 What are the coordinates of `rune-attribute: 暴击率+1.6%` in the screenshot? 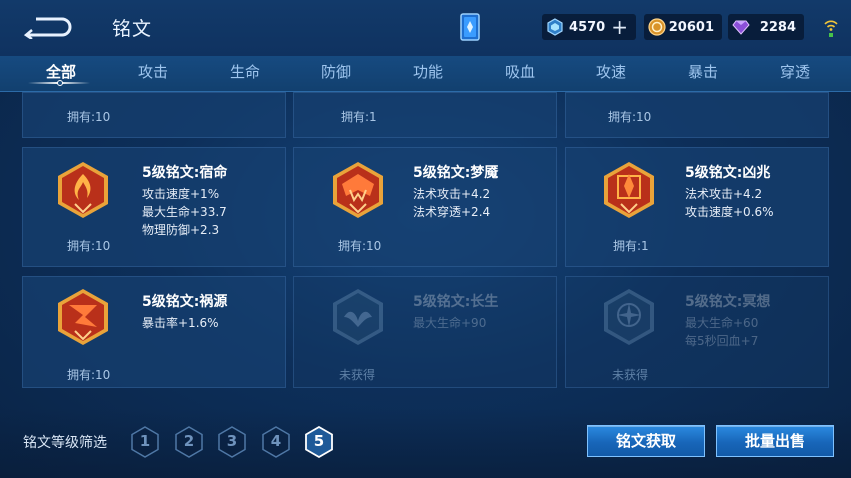 It's located at (180, 323).